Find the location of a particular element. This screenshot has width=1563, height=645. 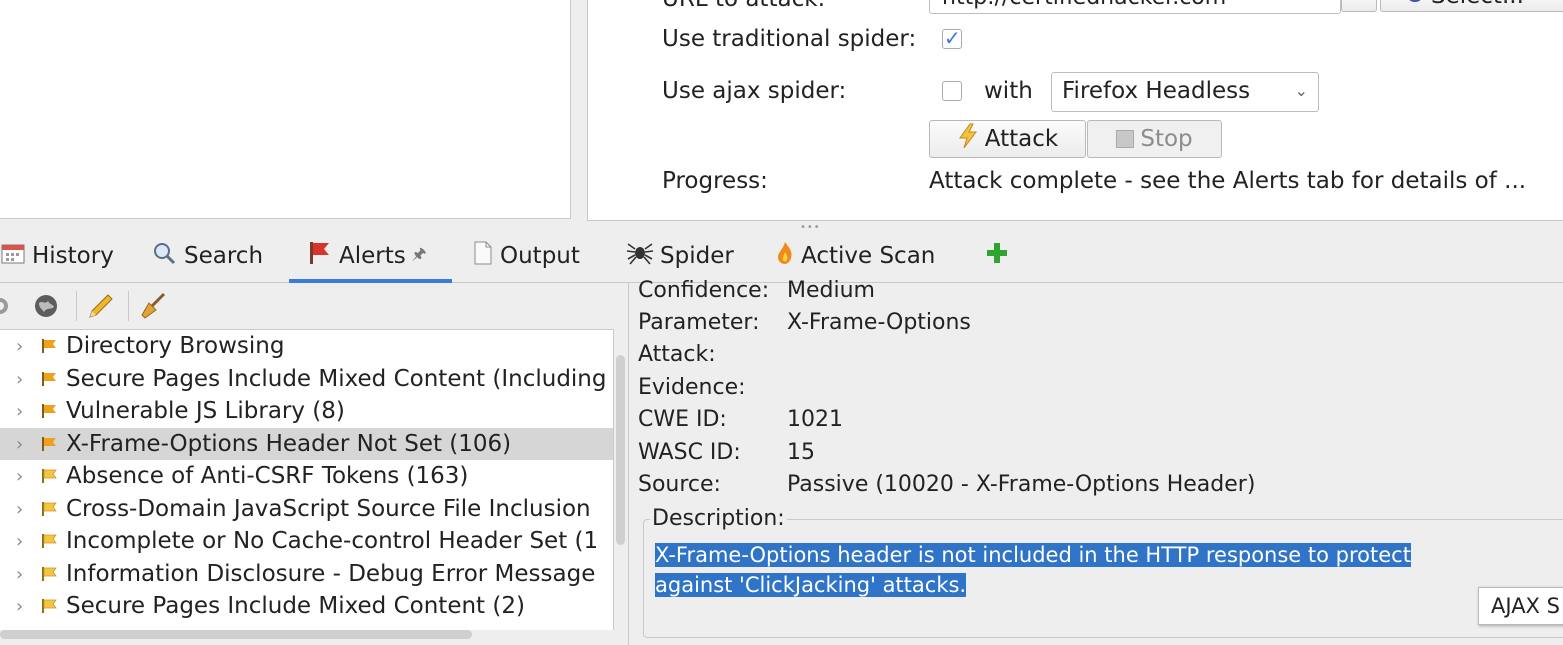

tab-history: History is located at coordinates (57, 256).